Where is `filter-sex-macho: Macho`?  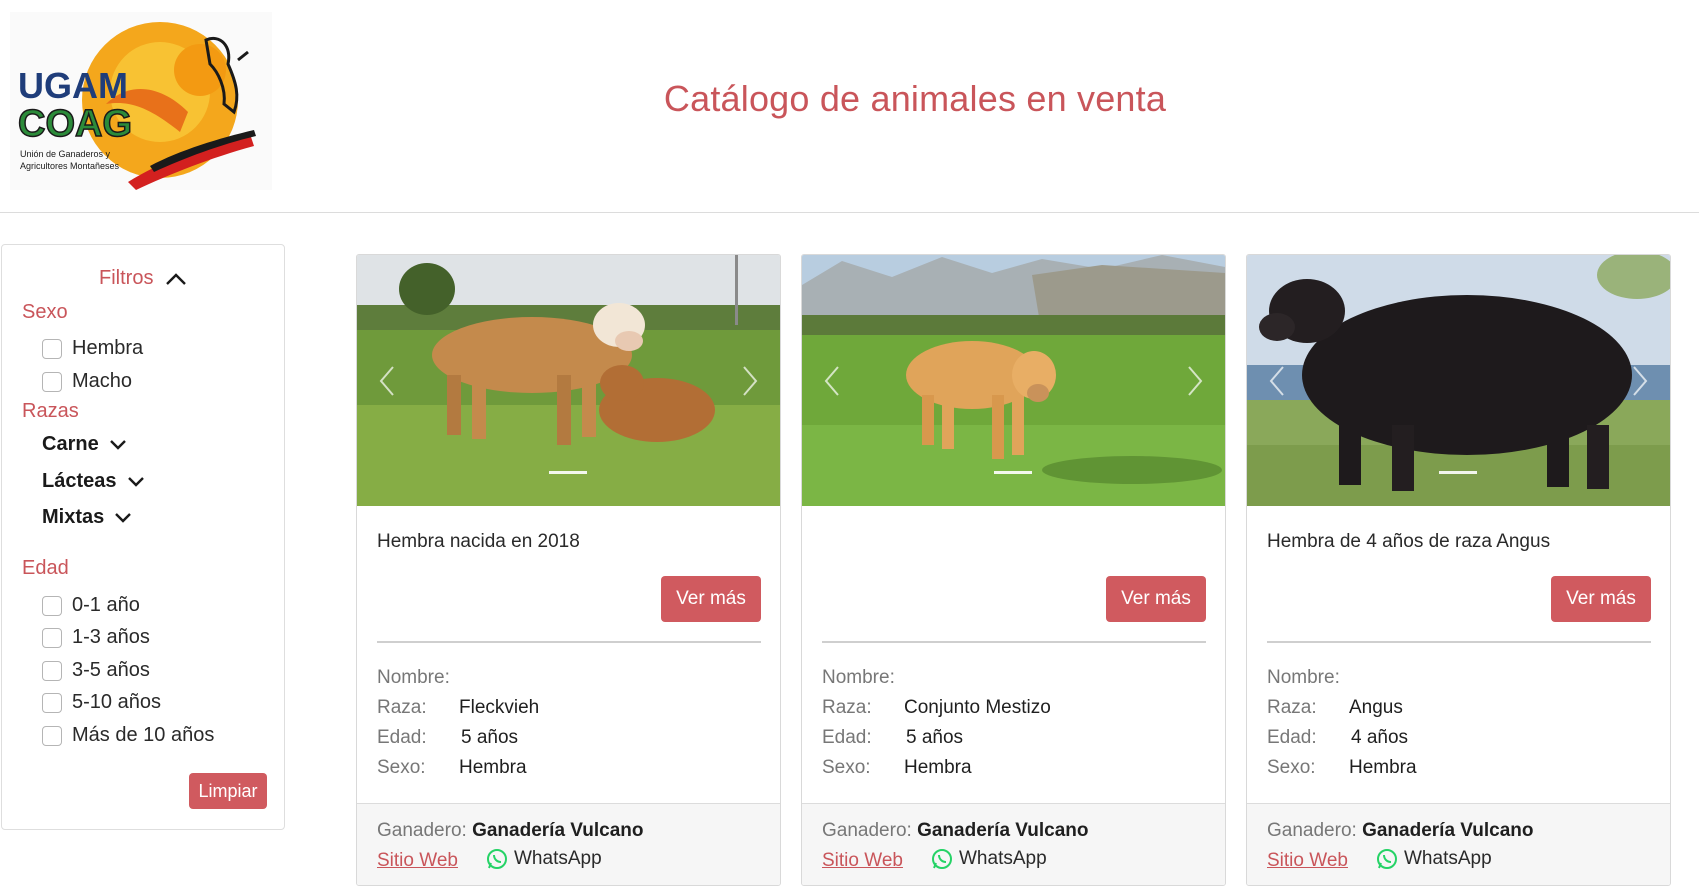 filter-sex-macho: Macho is located at coordinates (87, 381).